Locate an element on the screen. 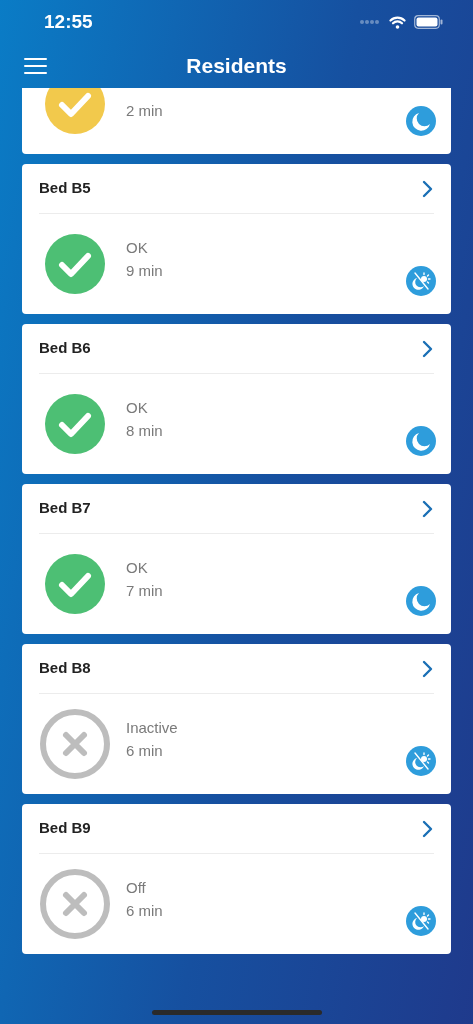 The image size is (473, 1024). status-time: 12:55 is located at coordinates (68, 21).